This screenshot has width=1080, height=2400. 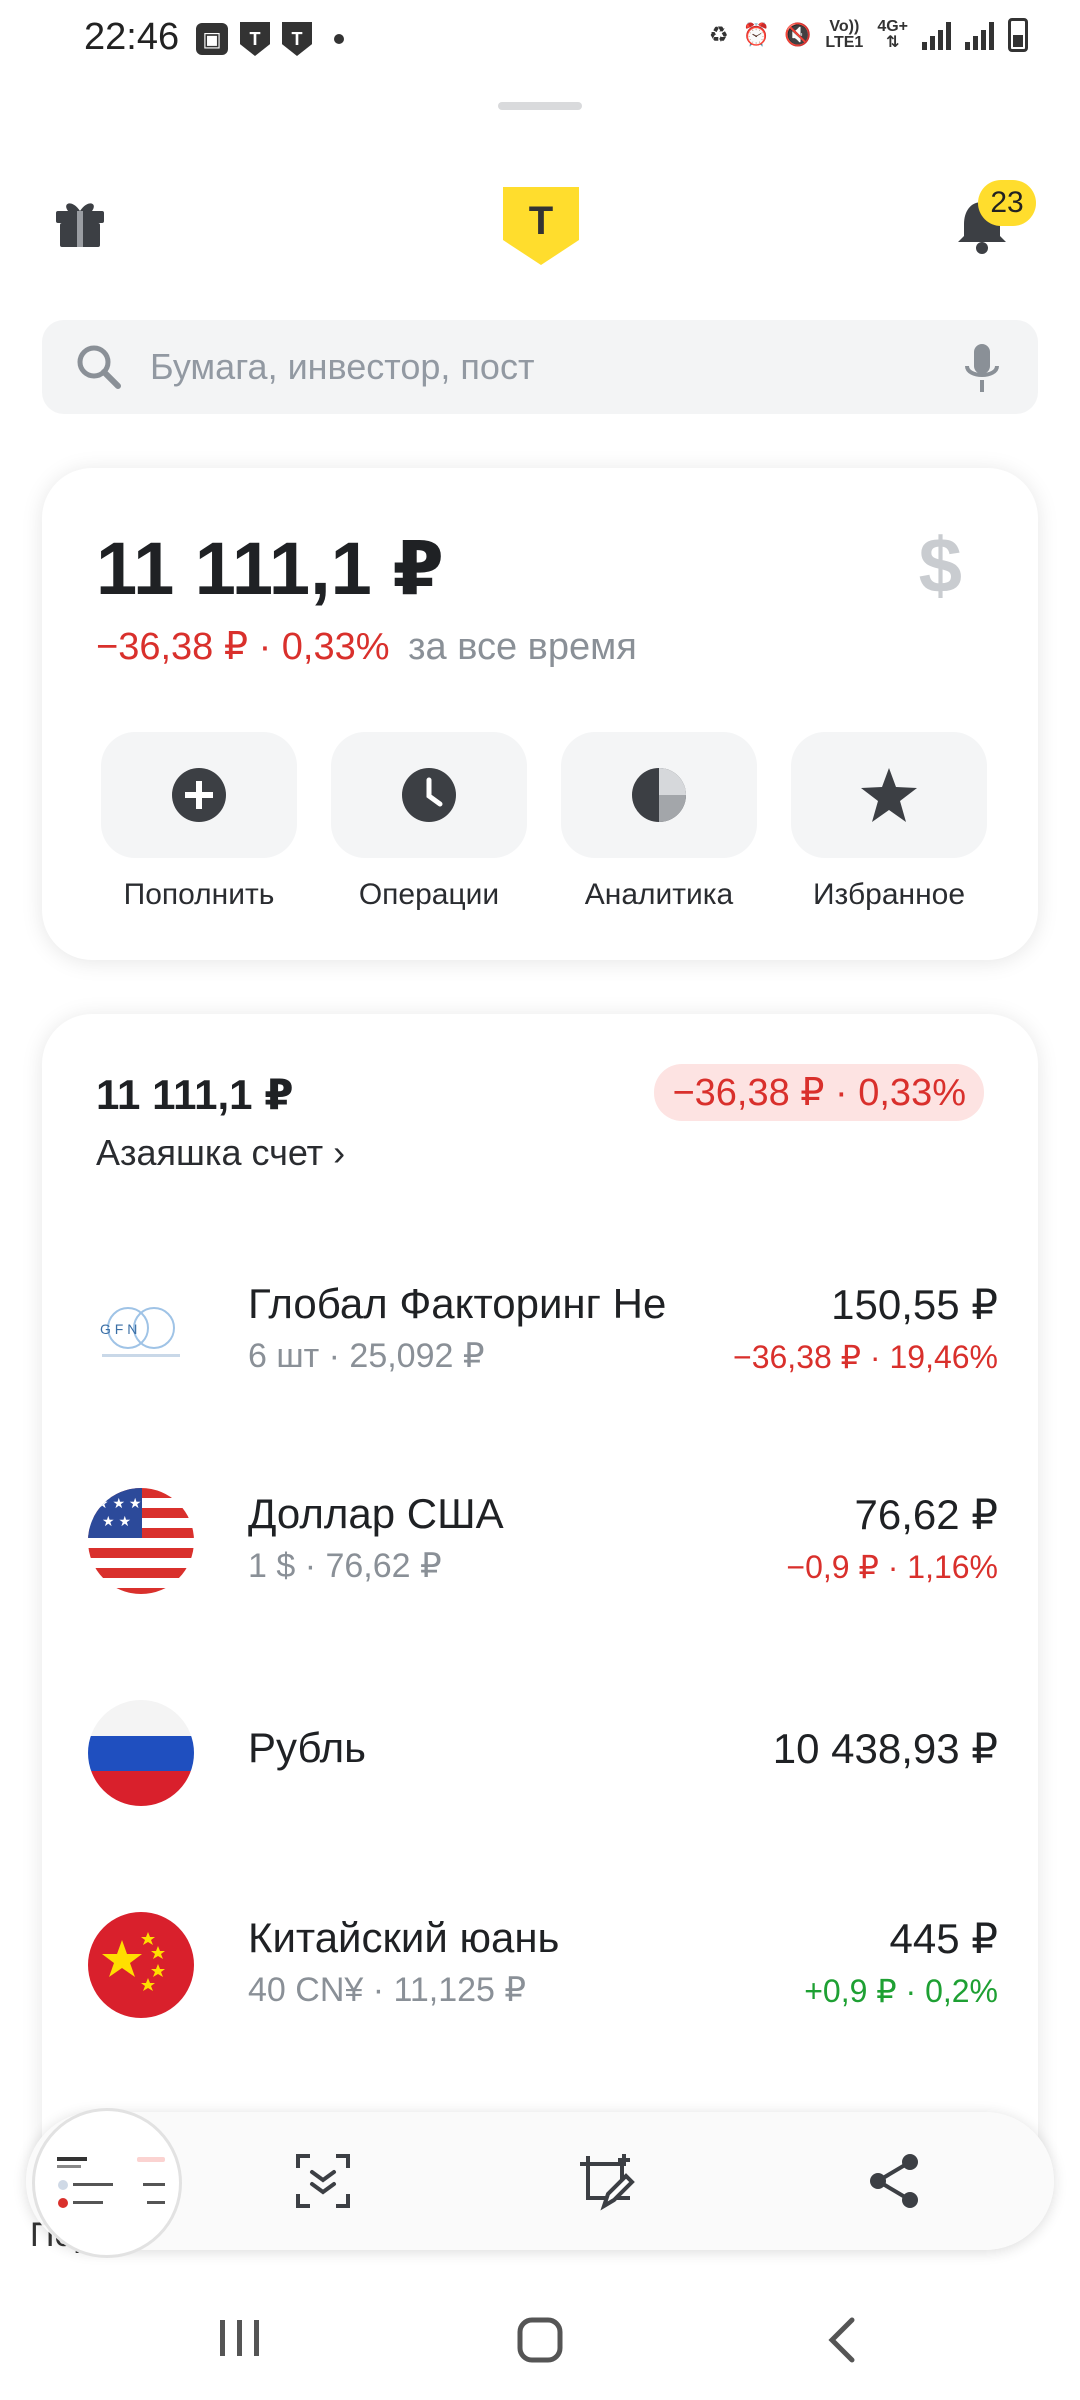 What do you see at coordinates (307, 1747) in the screenshot?
I see `position-name: Рубль` at bounding box center [307, 1747].